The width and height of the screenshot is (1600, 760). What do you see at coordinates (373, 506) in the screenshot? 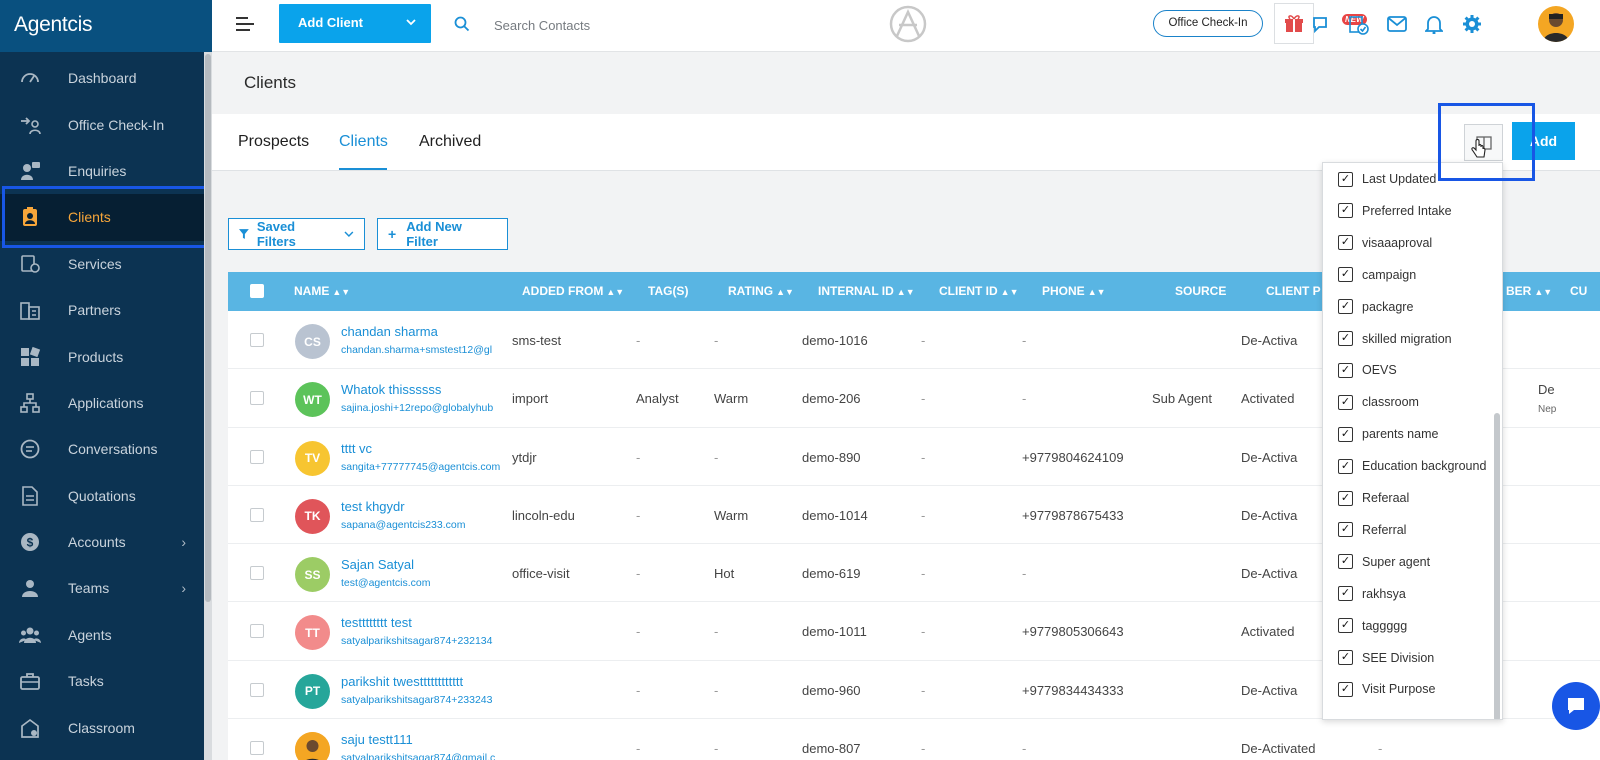
I see `client-name-link: test khgydr` at bounding box center [373, 506].